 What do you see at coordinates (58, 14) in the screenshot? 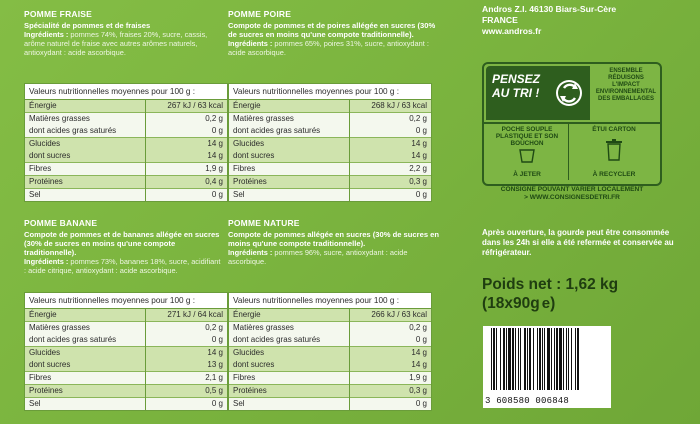
I see `product-title: POMME FRAISE` at bounding box center [58, 14].